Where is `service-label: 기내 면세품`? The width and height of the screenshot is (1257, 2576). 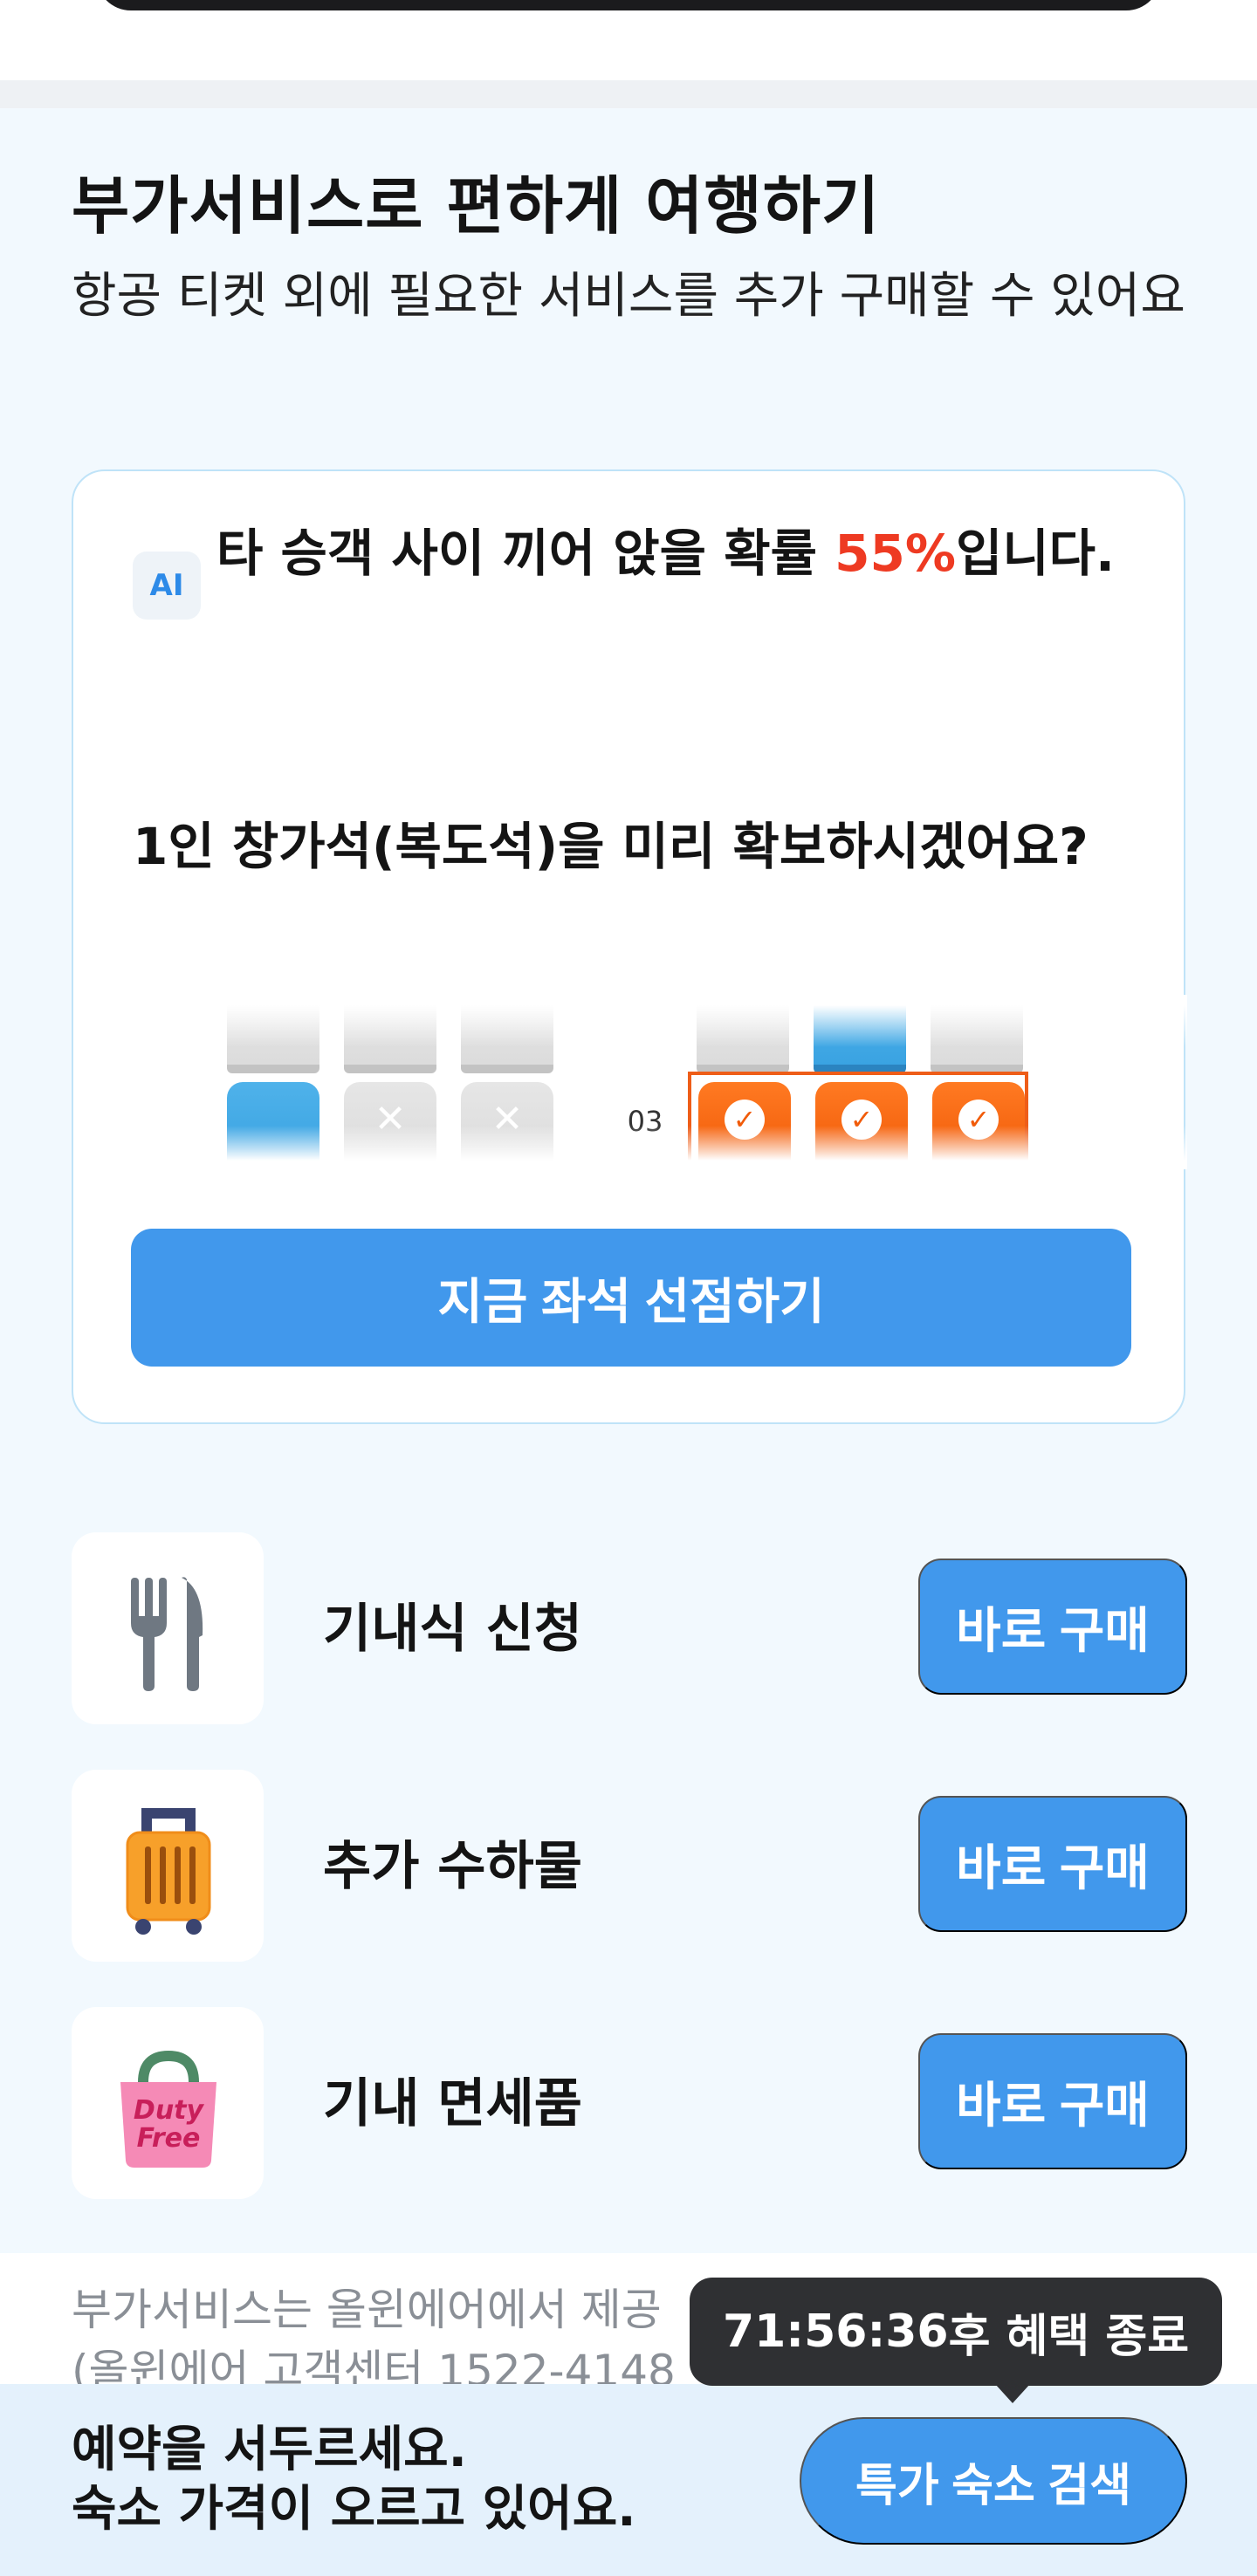
service-label: 기내 면세품 is located at coordinates (452, 2103).